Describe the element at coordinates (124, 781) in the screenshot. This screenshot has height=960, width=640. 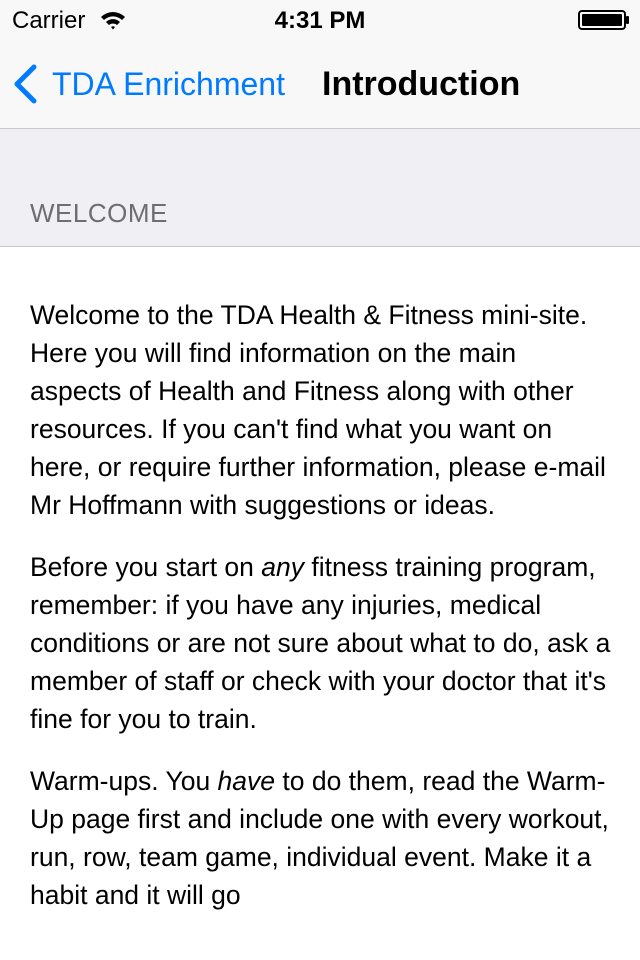
I see `paragraph-text: Warm-ups. You` at that location.